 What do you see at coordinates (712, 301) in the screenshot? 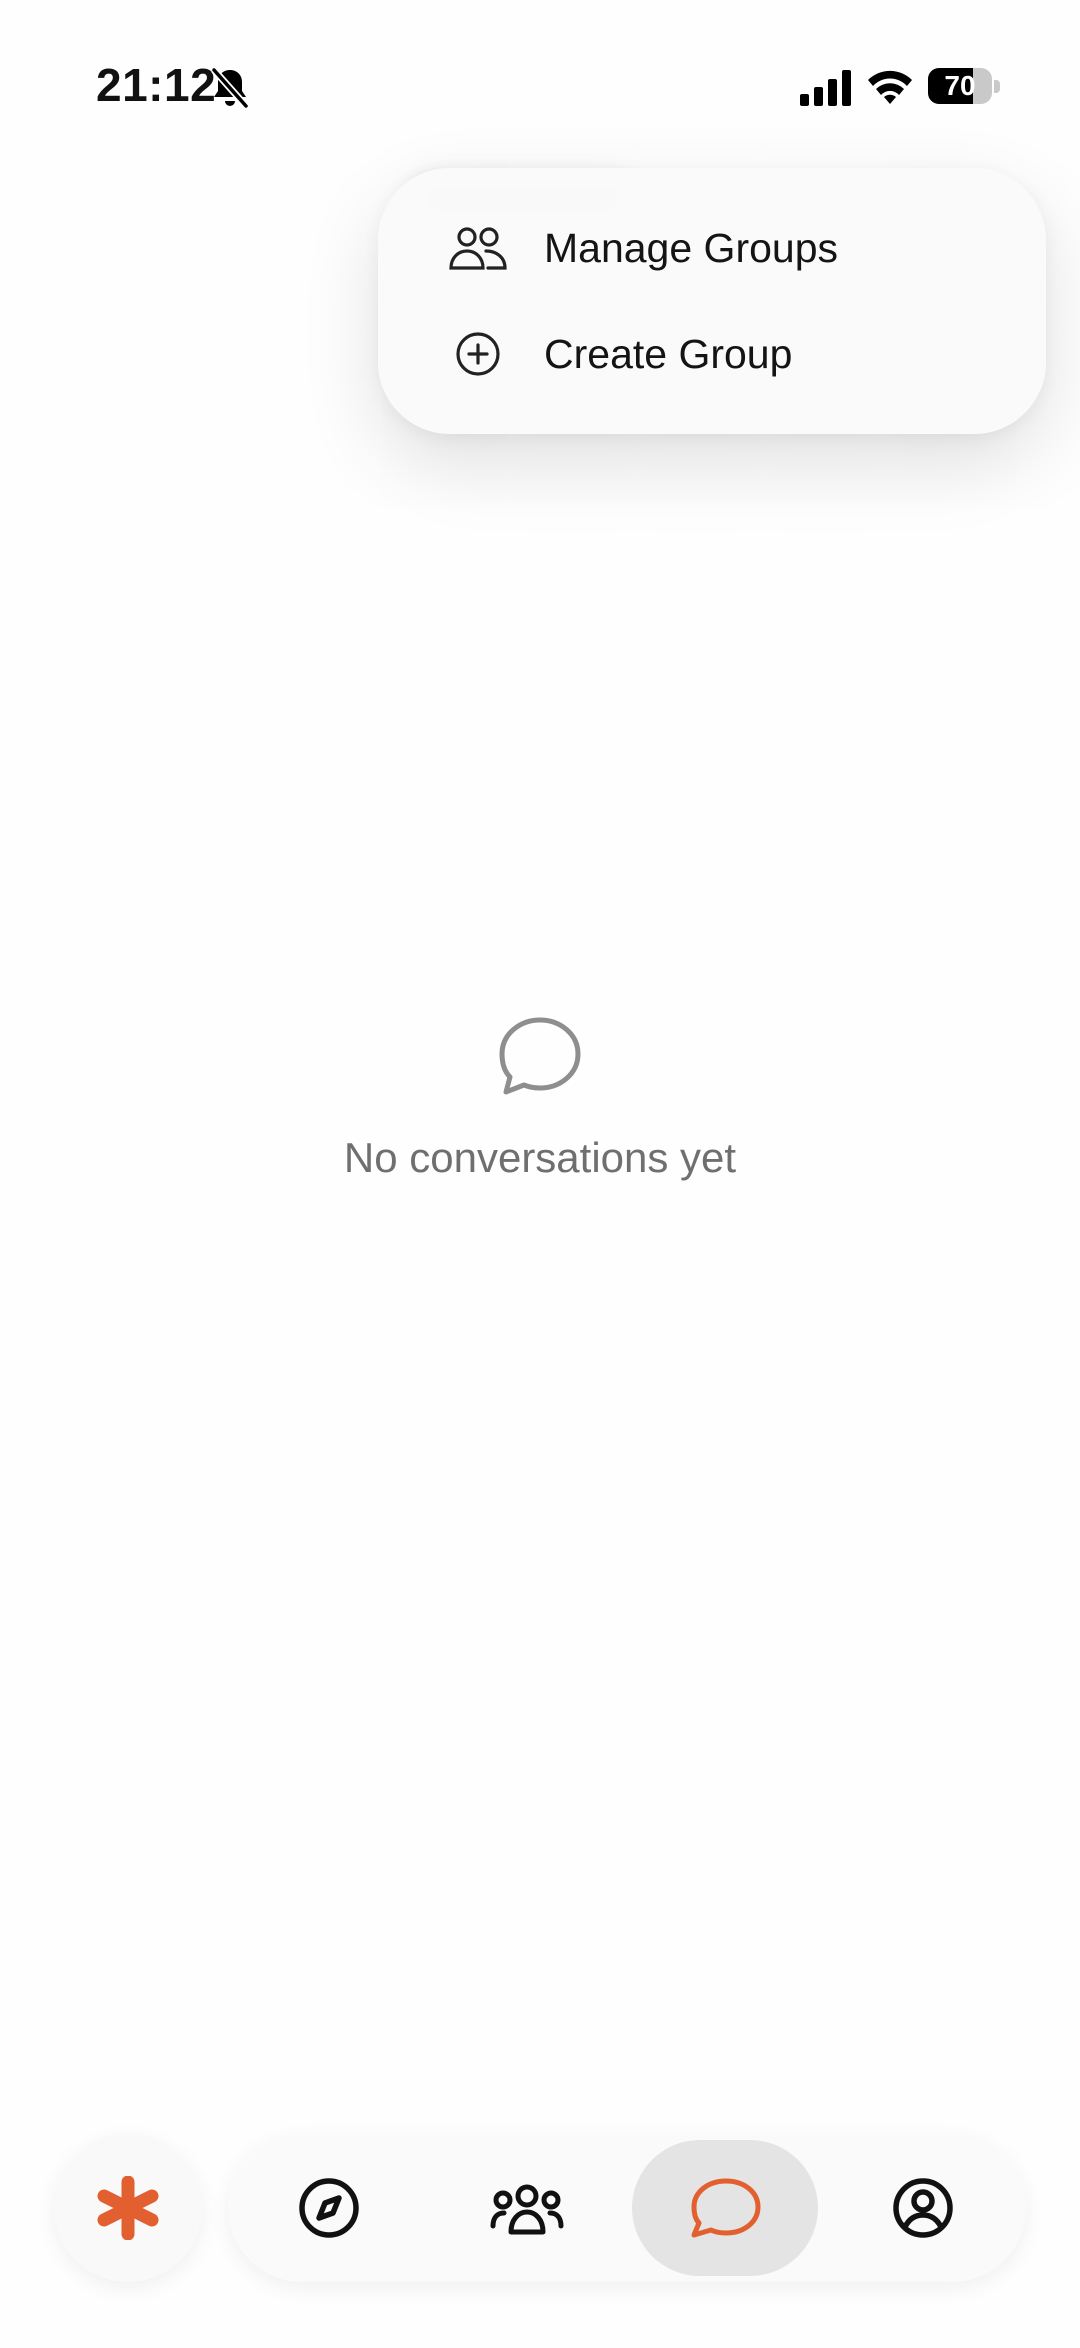
I see `groups-menu: Manage Groups Create Group` at bounding box center [712, 301].